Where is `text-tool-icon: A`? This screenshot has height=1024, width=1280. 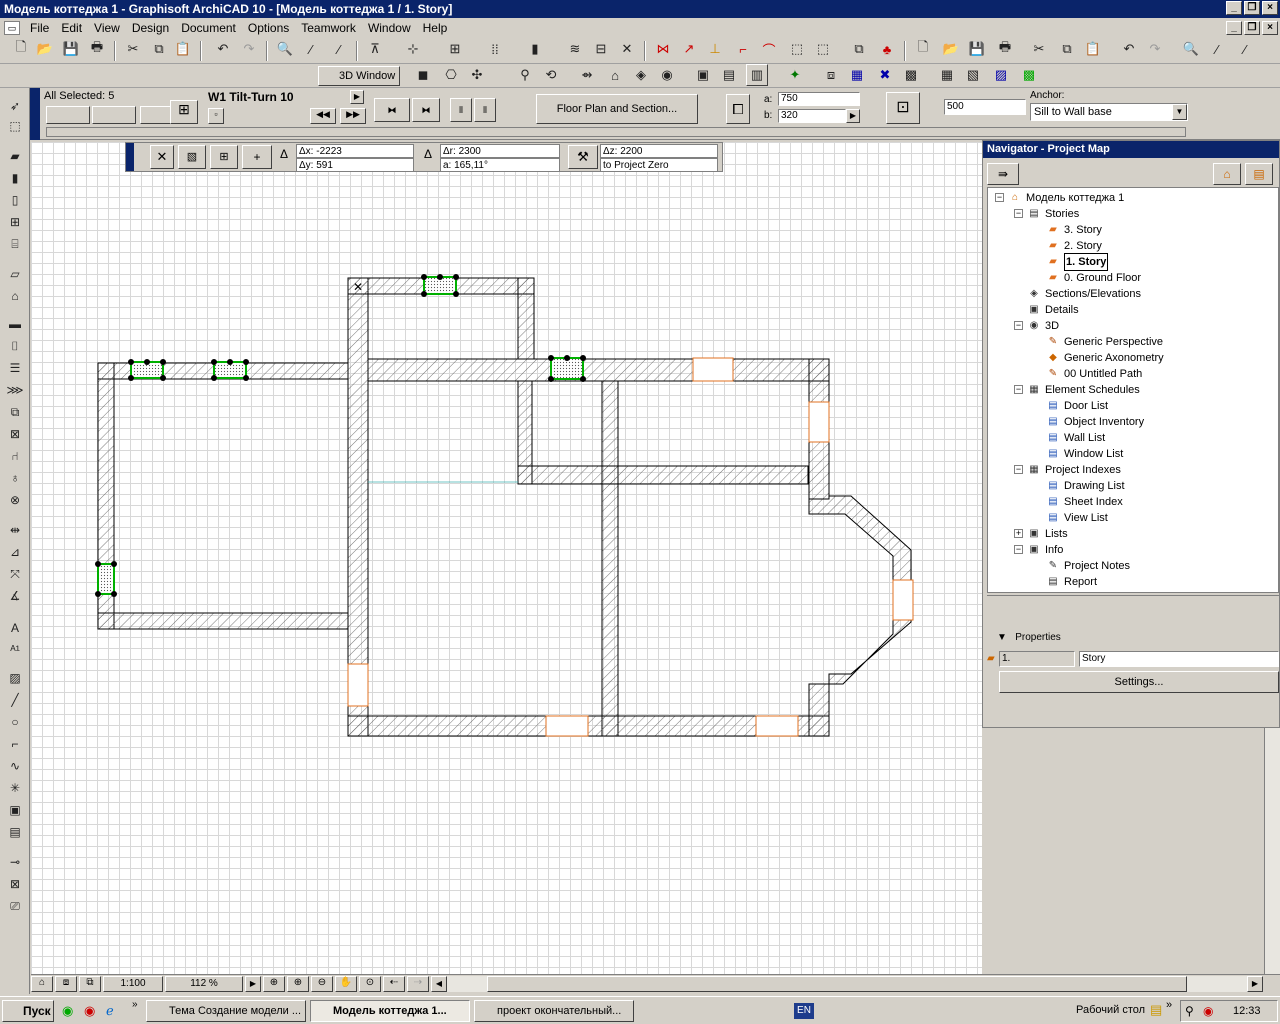 text-tool-icon: A is located at coordinates (15, 628).